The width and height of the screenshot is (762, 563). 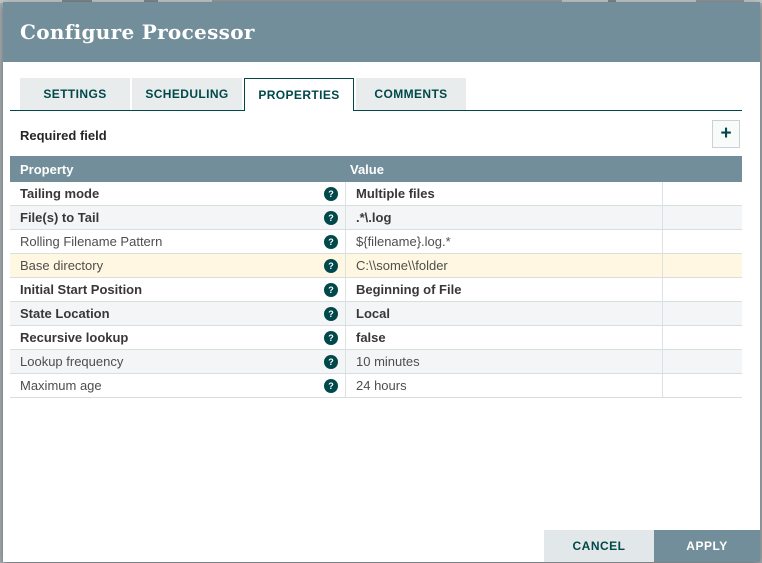 What do you see at coordinates (503, 289) in the screenshot?
I see `property-value: Beginning of File` at bounding box center [503, 289].